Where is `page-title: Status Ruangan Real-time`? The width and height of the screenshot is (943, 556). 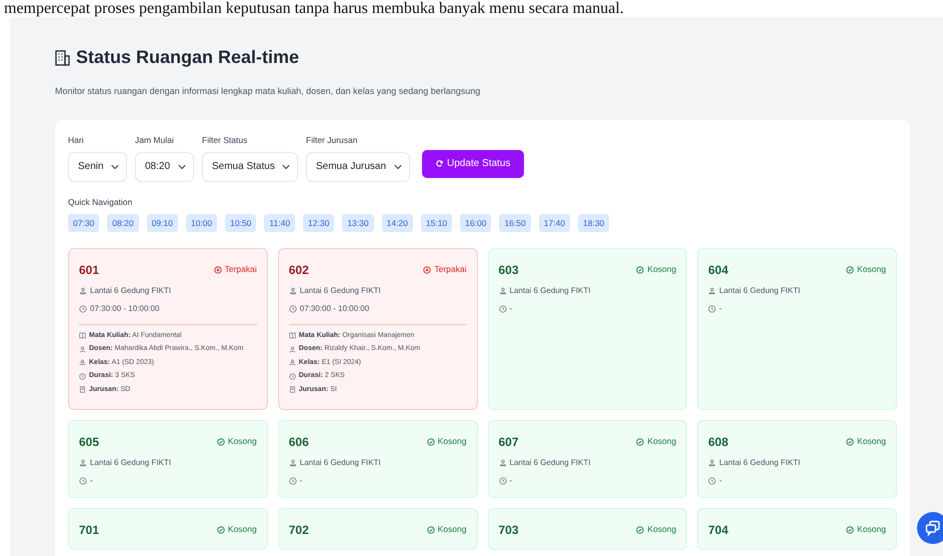
page-title: Status Ruangan Real-time is located at coordinates (188, 58).